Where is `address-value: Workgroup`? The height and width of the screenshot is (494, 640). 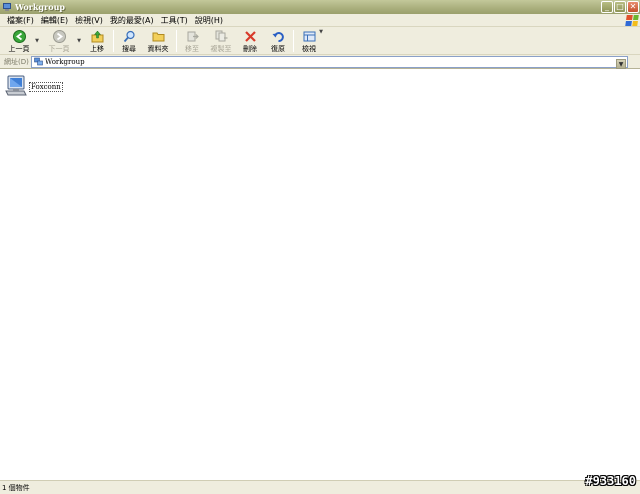
address-value: Workgroup is located at coordinates (65, 62).